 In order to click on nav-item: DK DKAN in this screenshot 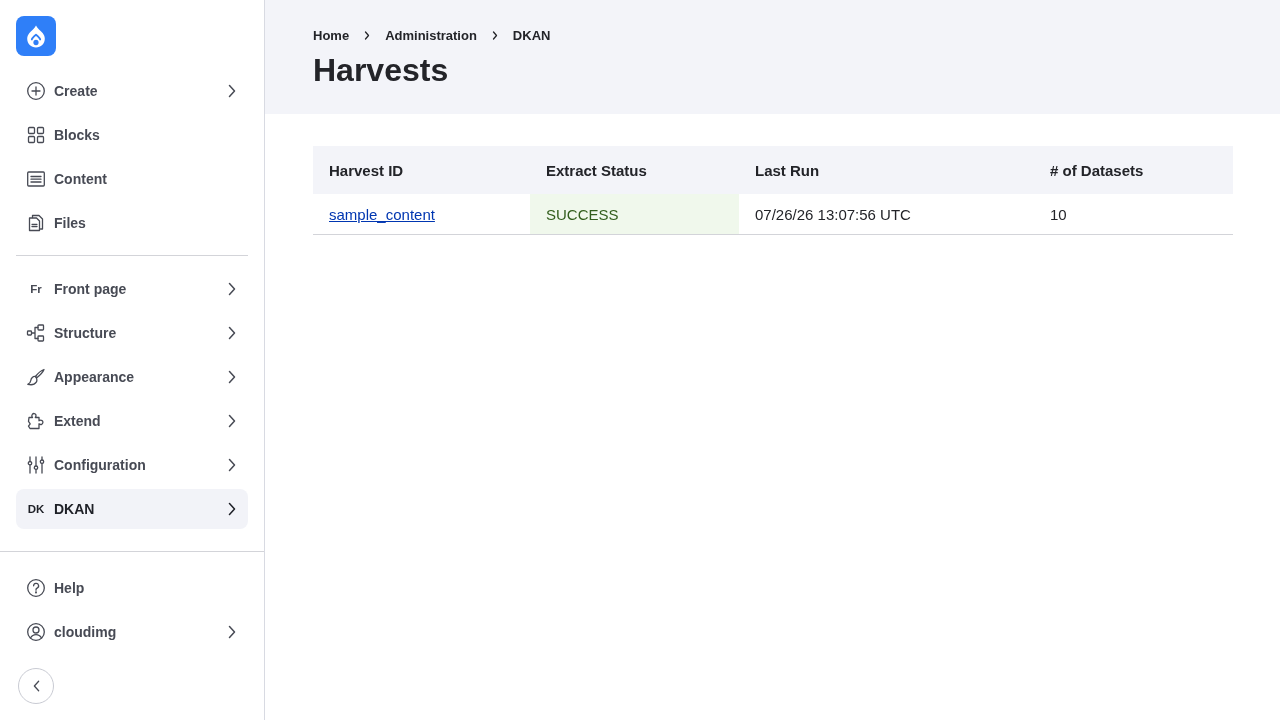, I will do `click(132, 509)`.